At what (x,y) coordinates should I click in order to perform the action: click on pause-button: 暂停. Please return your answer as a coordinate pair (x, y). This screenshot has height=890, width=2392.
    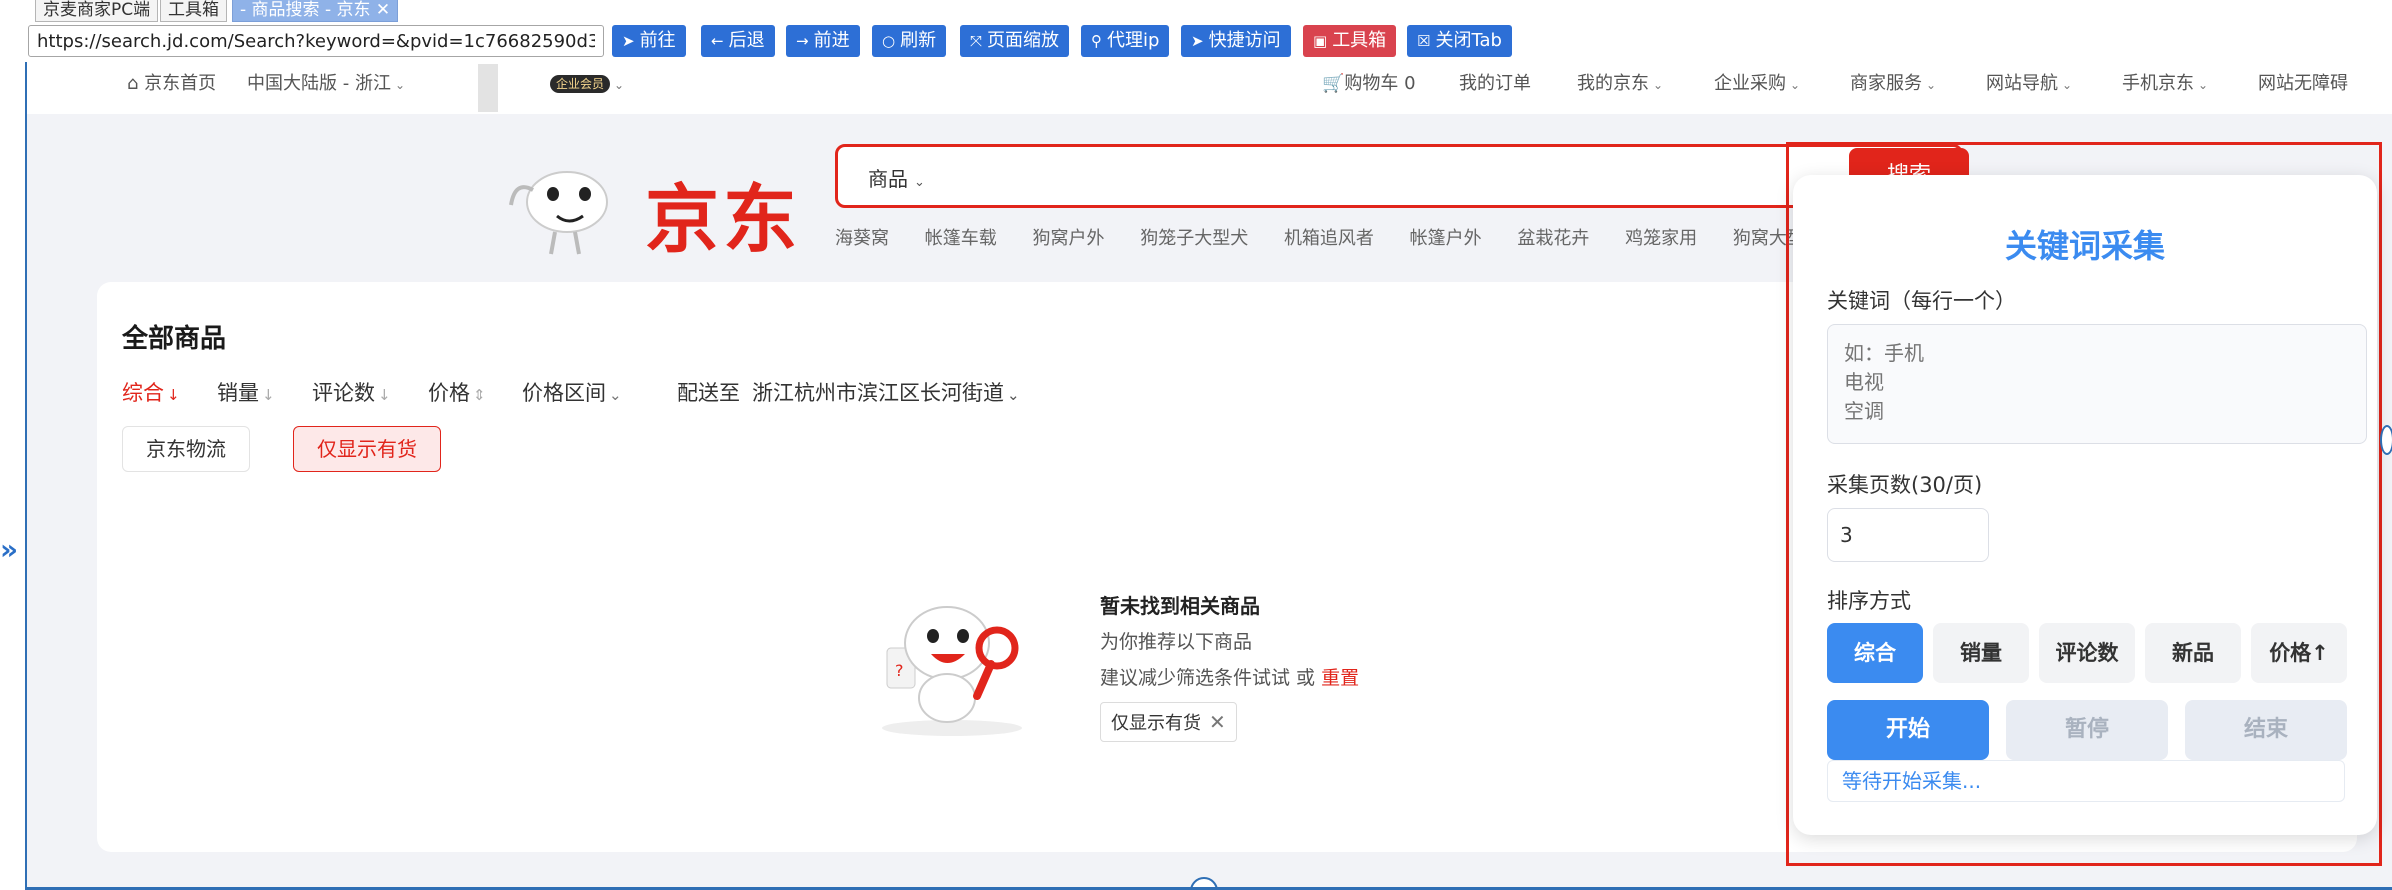
    Looking at the image, I should click on (2087, 730).